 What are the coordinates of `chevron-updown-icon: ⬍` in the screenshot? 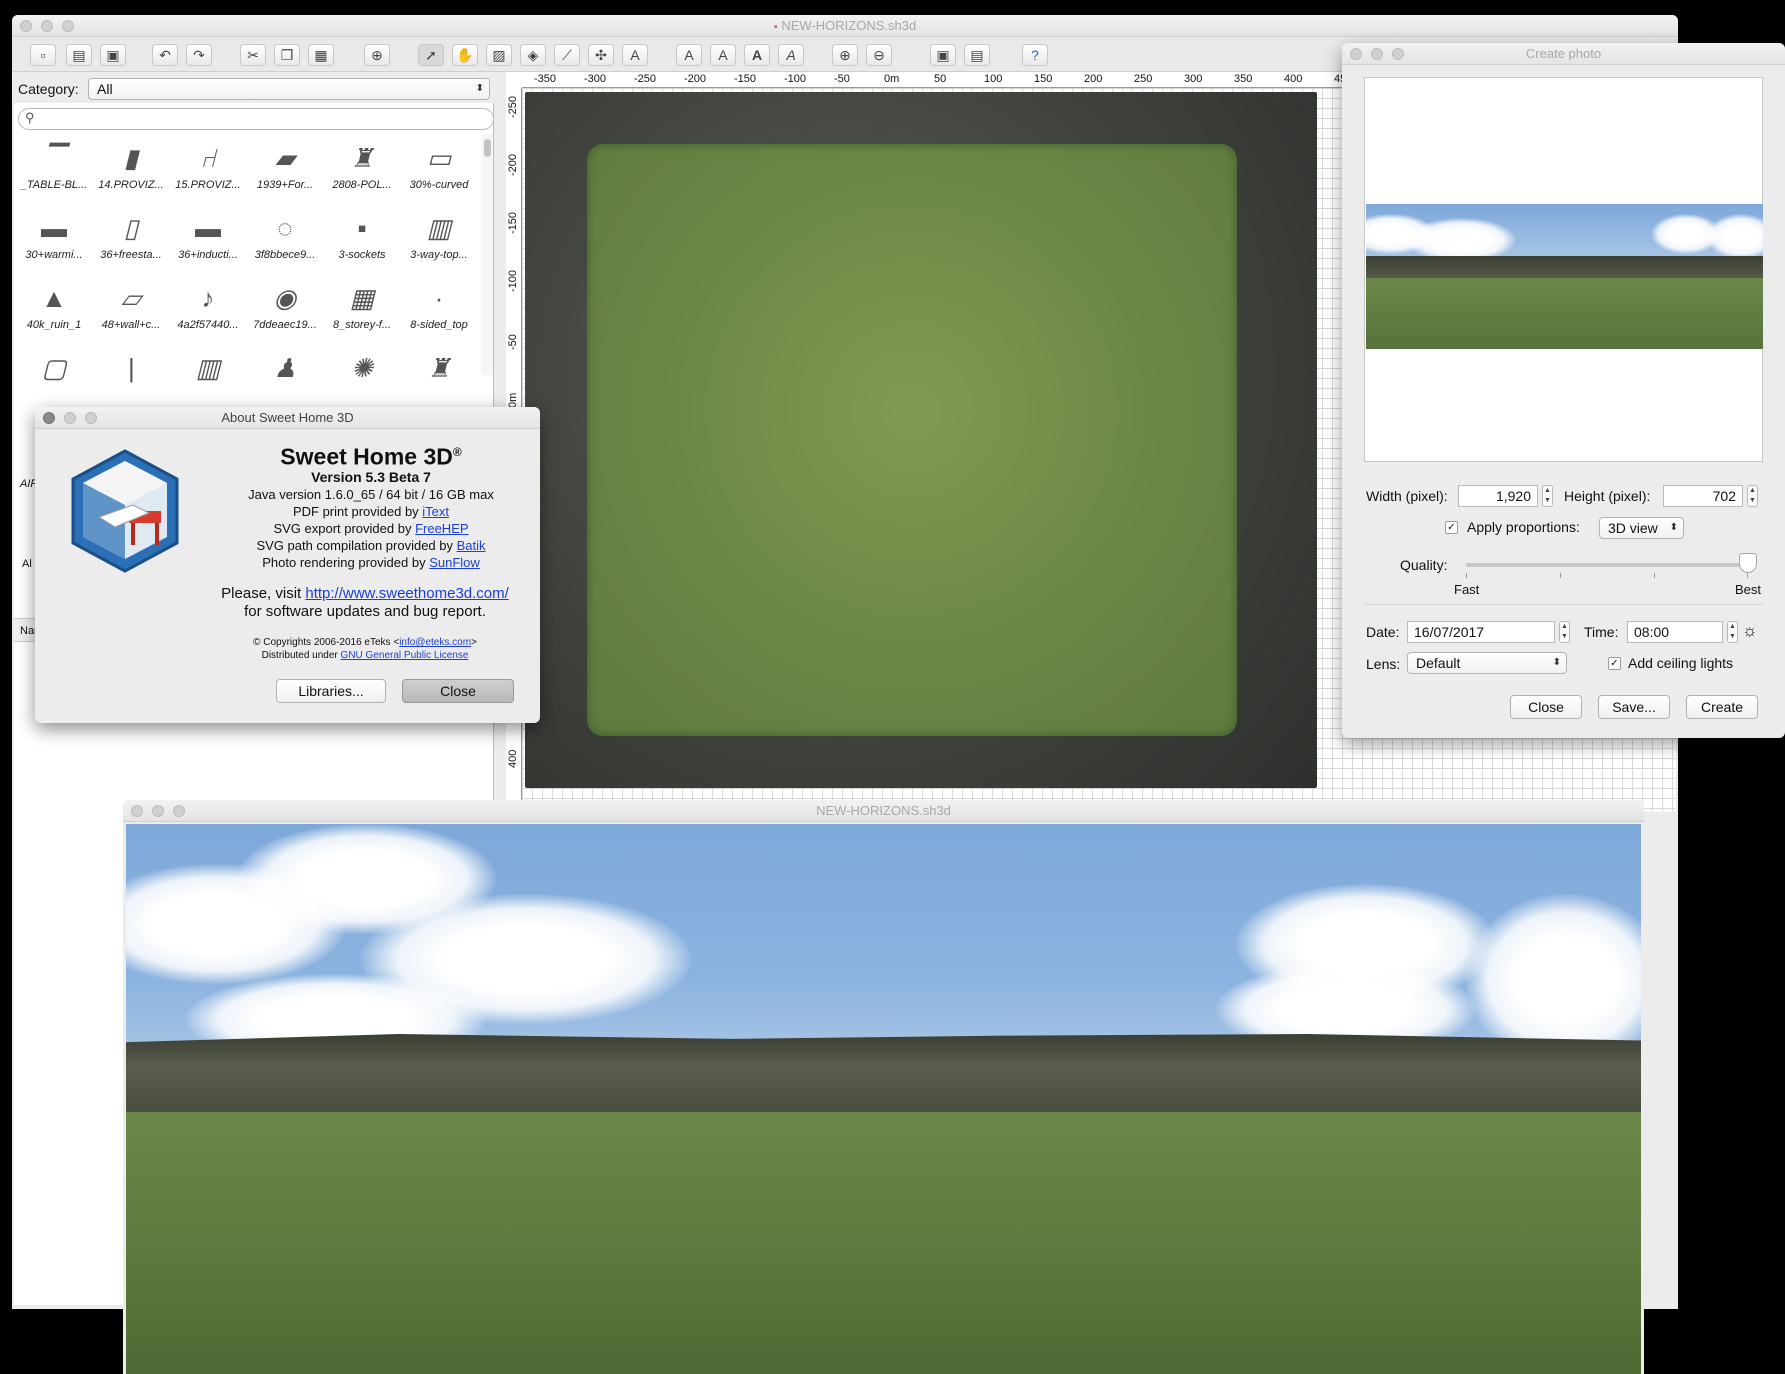 It's located at (1556, 662).